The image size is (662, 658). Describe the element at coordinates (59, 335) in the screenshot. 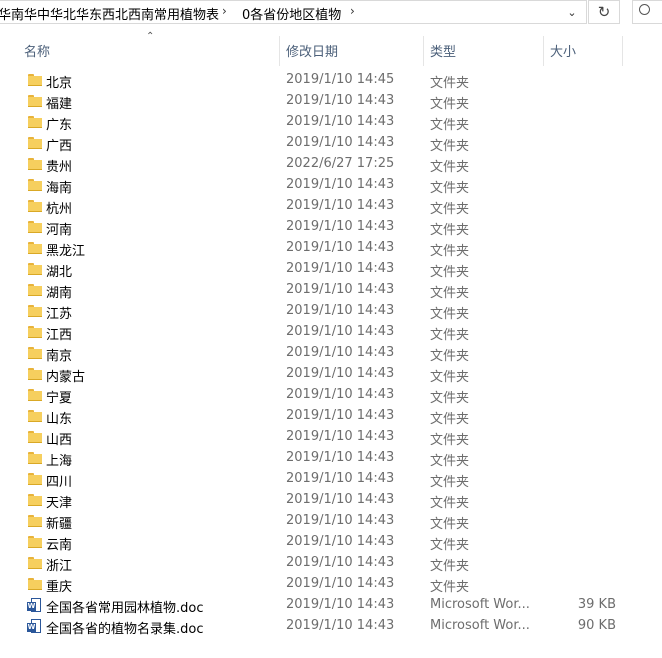

I see `file-name: 江西` at that location.